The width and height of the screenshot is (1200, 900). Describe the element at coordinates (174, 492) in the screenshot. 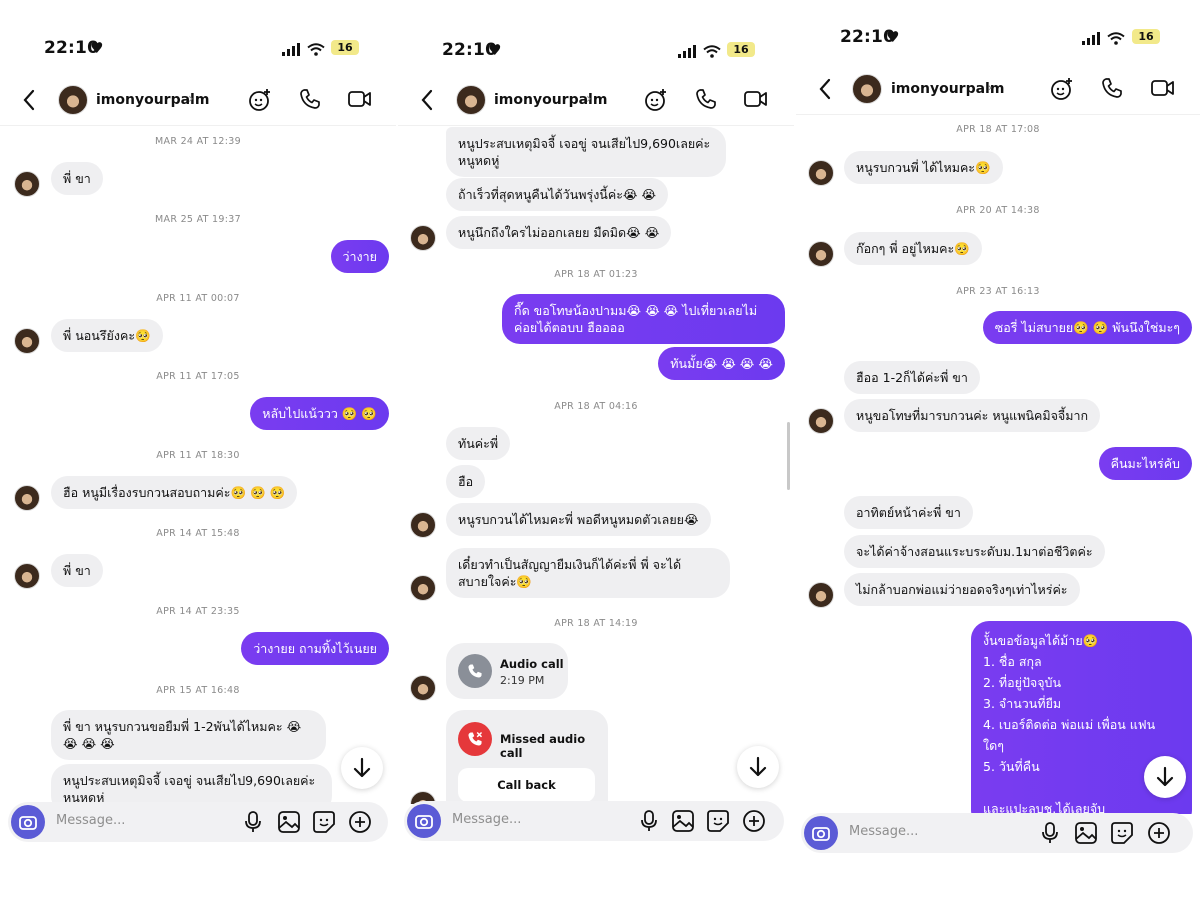

I see `incoming-message: ฮือ หนูมีเรื่องรบกวนสอบถามค่ะ🥺 🥺 🥺` at that location.